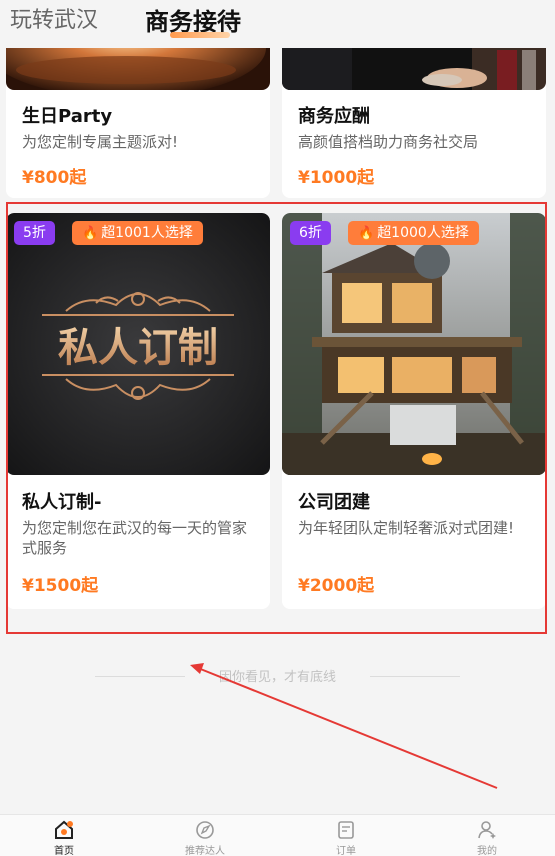 This screenshot has height=856, width=555. I want to click on compass-icon, so click(205, 830).